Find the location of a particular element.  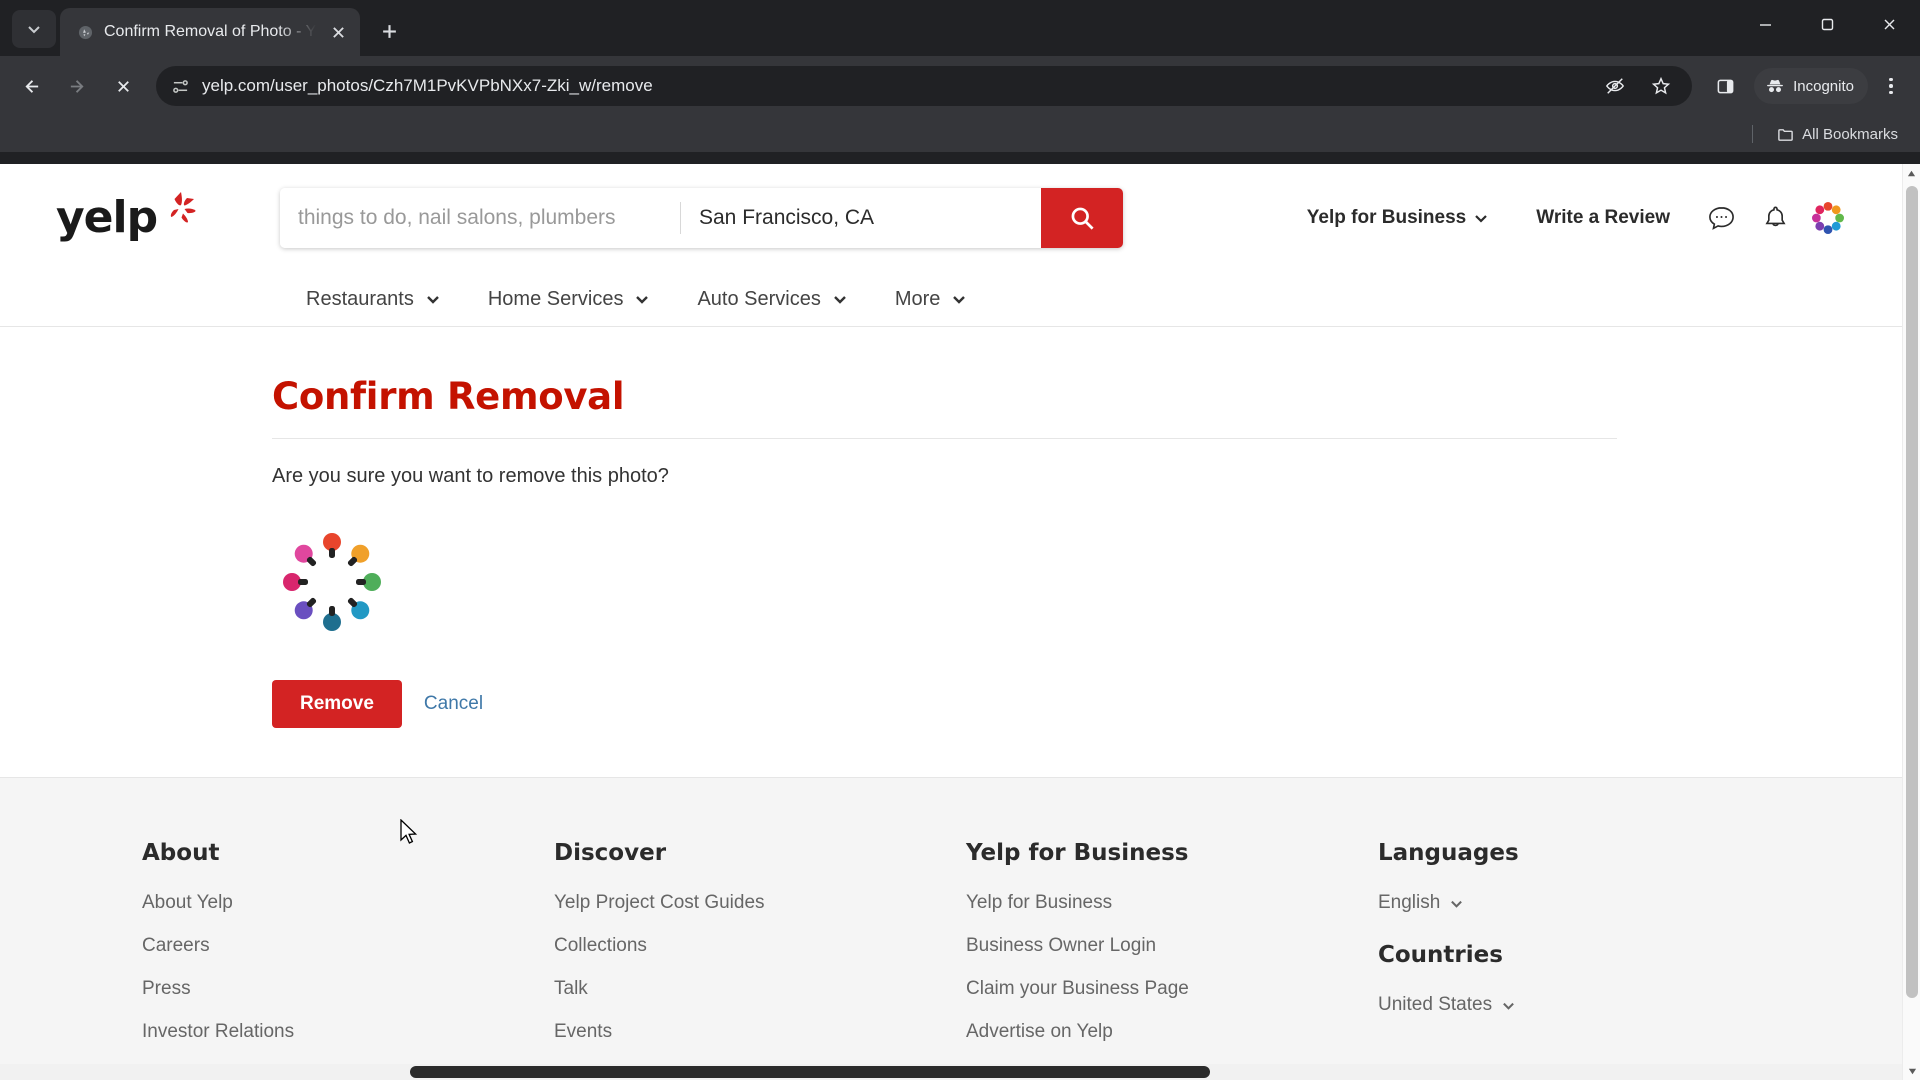

tab-close-icon is located at coordinates (338, 32).